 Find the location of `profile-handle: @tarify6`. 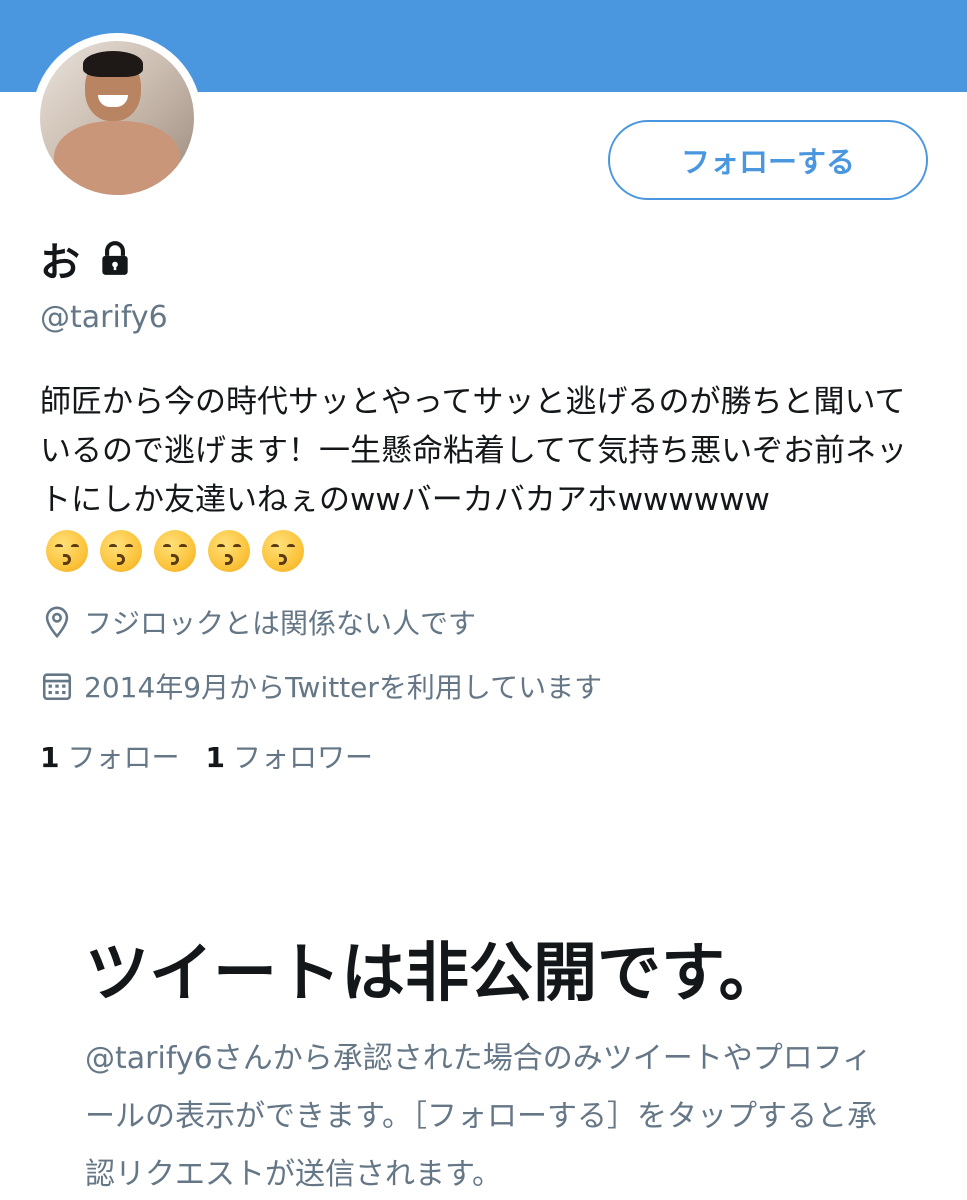

profile-handle: @tarify6 is located at coordinates (104, 317).